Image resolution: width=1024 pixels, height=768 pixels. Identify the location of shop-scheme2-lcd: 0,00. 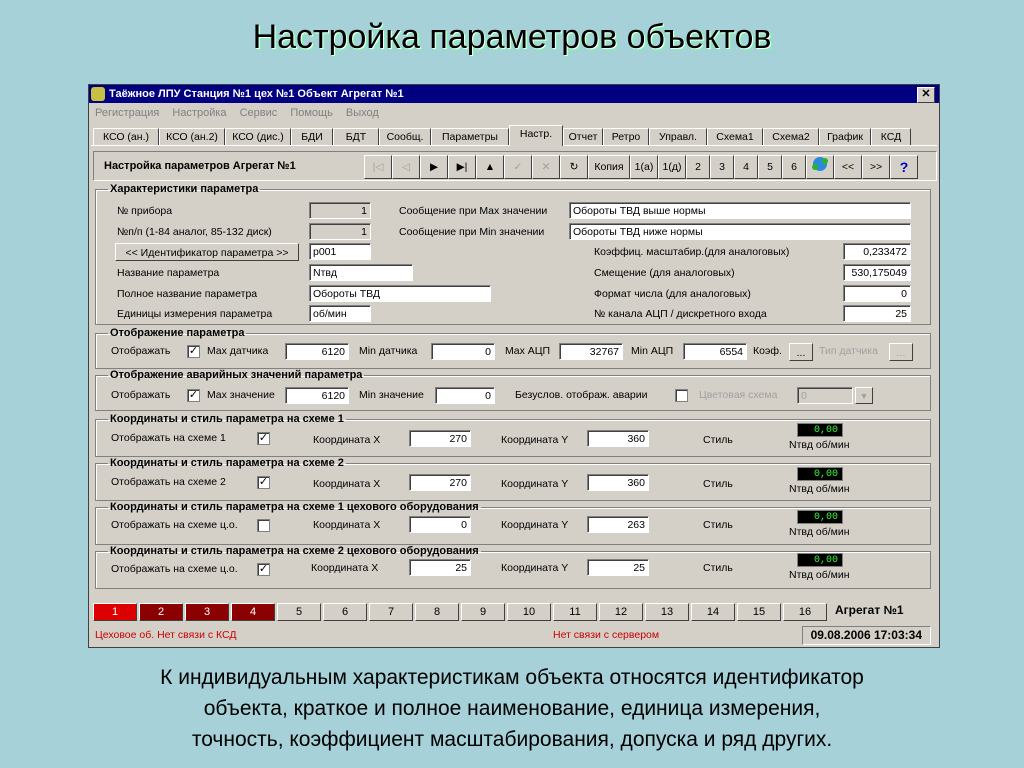
(820, 560).